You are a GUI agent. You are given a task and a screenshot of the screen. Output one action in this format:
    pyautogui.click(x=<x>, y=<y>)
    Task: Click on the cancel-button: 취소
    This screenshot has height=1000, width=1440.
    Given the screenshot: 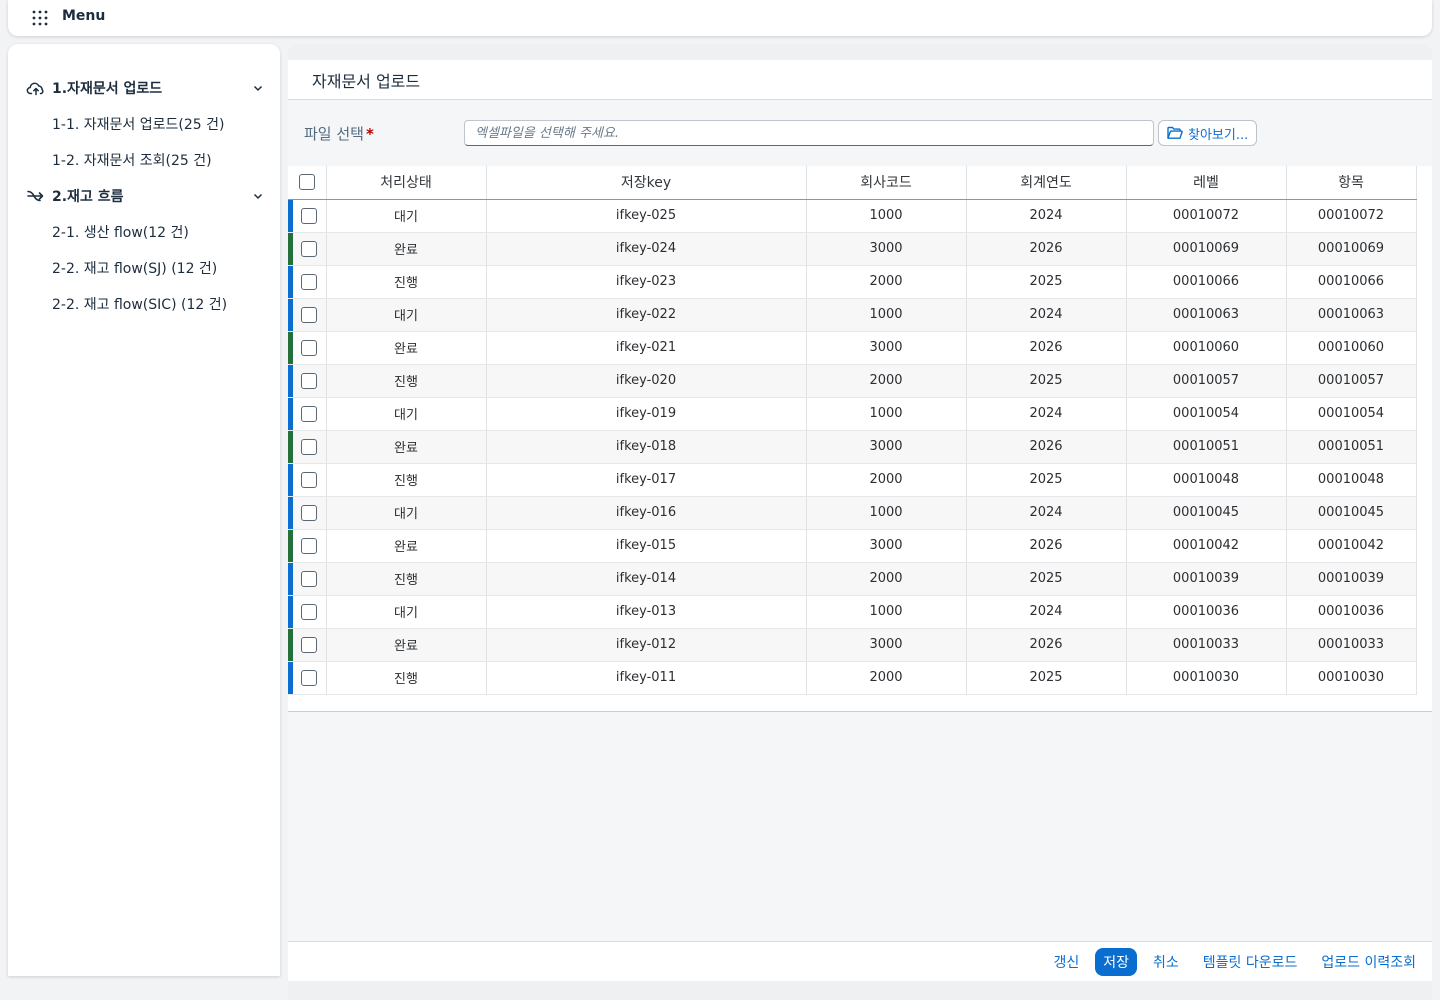 What is the action you would take?
    pyautogui.click(x=1166, y=962)
    